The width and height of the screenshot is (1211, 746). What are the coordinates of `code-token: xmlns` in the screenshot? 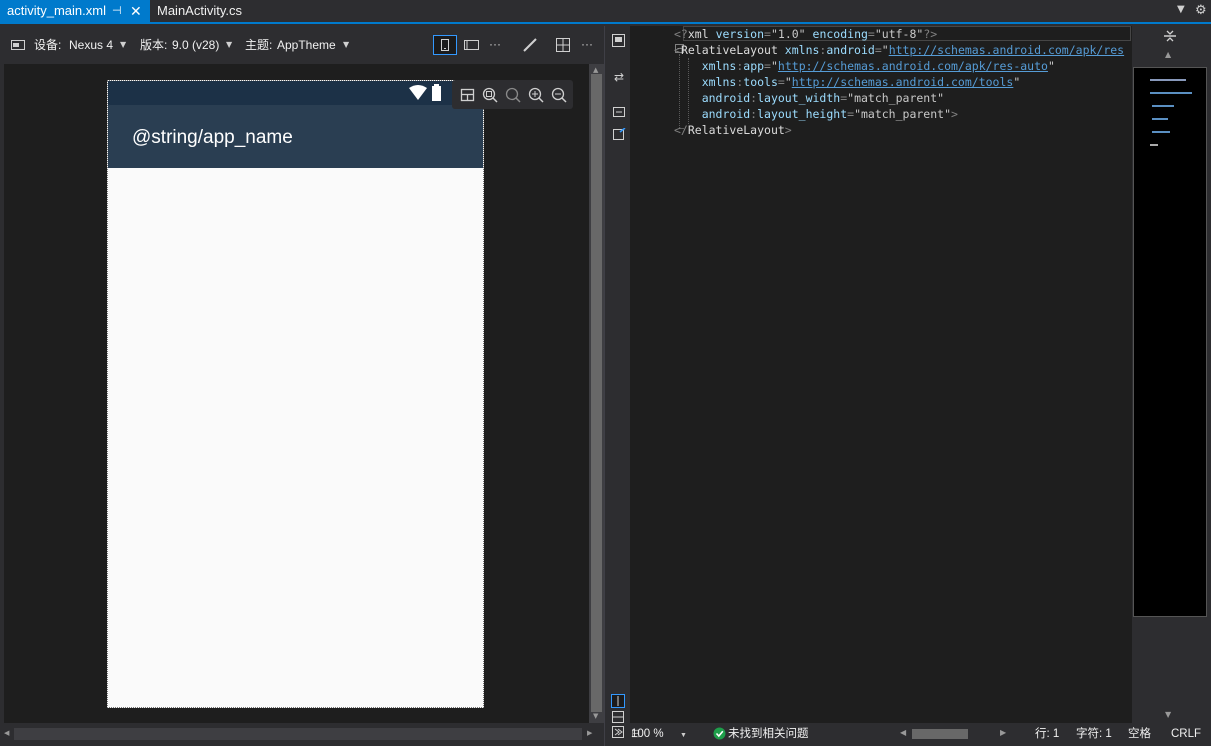 It's located at (802, 50).